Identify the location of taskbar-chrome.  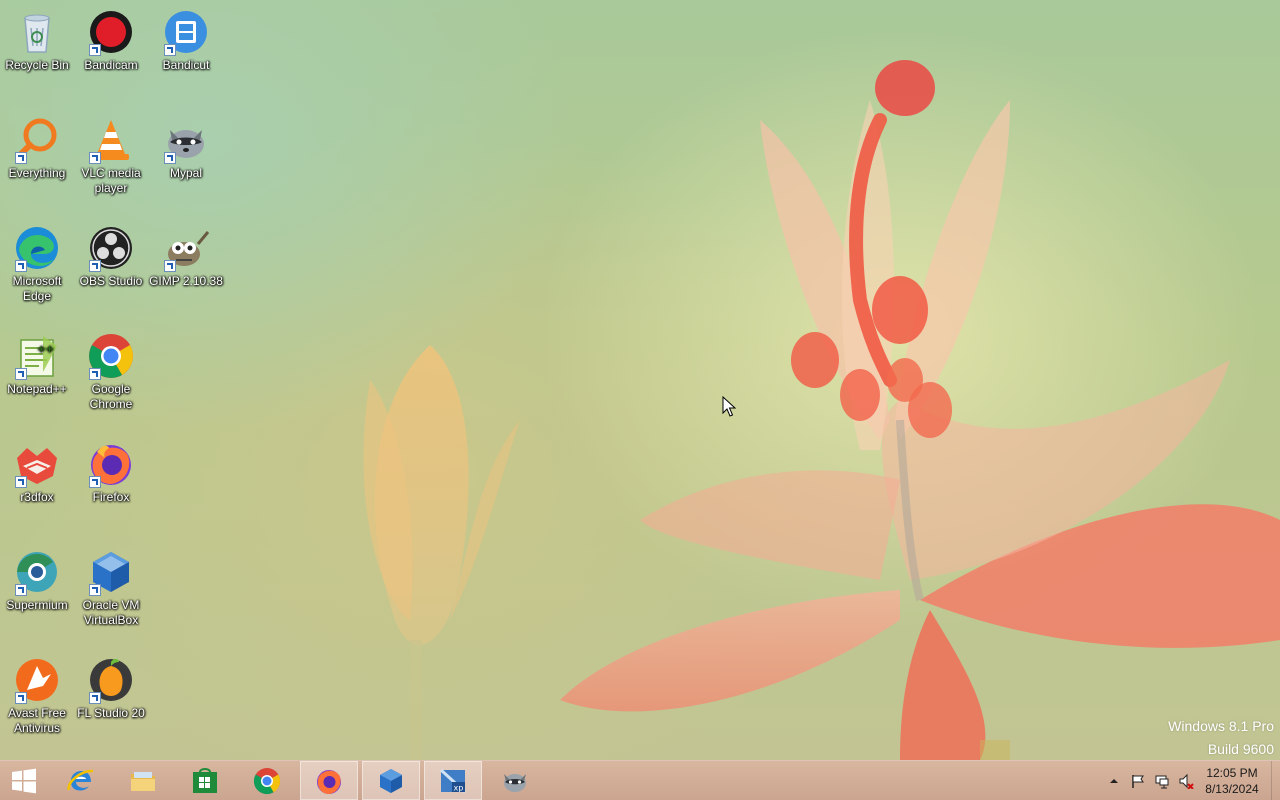
(267, 780).